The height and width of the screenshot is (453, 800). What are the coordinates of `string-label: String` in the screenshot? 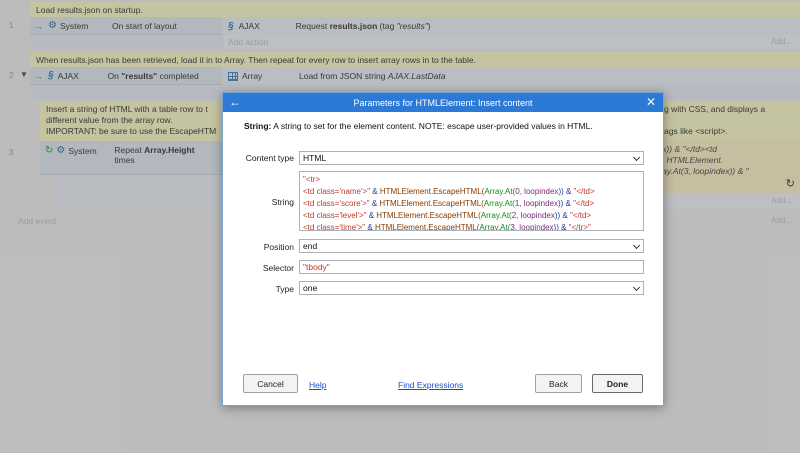 It's located at (282, 202).